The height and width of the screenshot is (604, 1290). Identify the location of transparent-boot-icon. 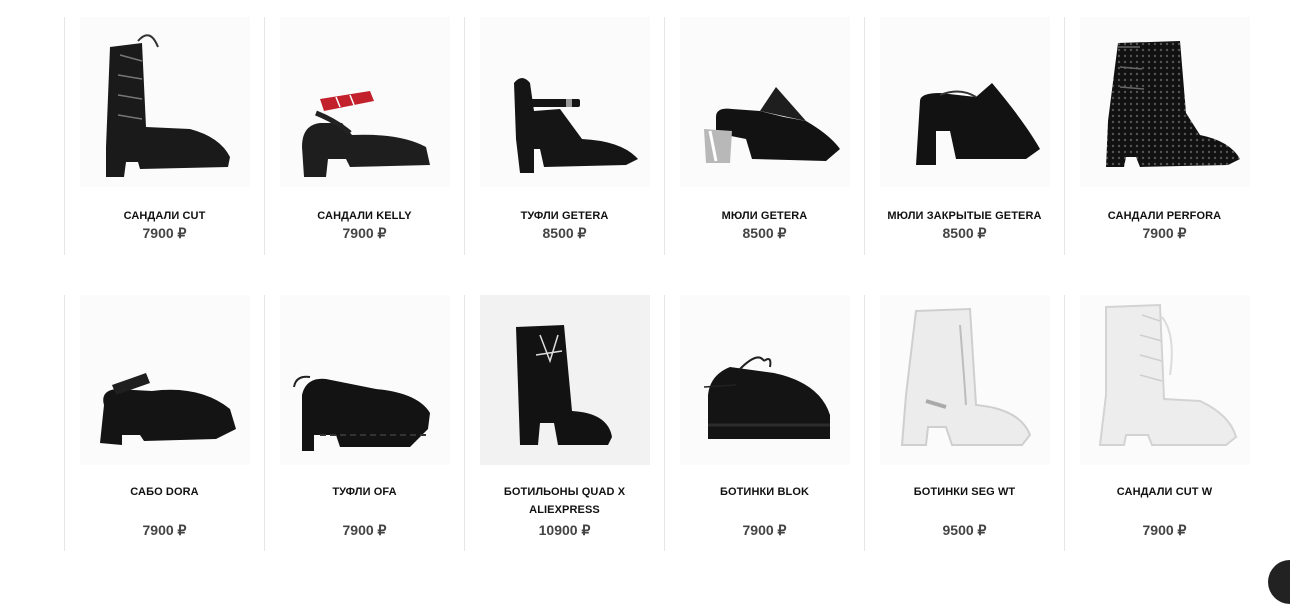
(965, 380).